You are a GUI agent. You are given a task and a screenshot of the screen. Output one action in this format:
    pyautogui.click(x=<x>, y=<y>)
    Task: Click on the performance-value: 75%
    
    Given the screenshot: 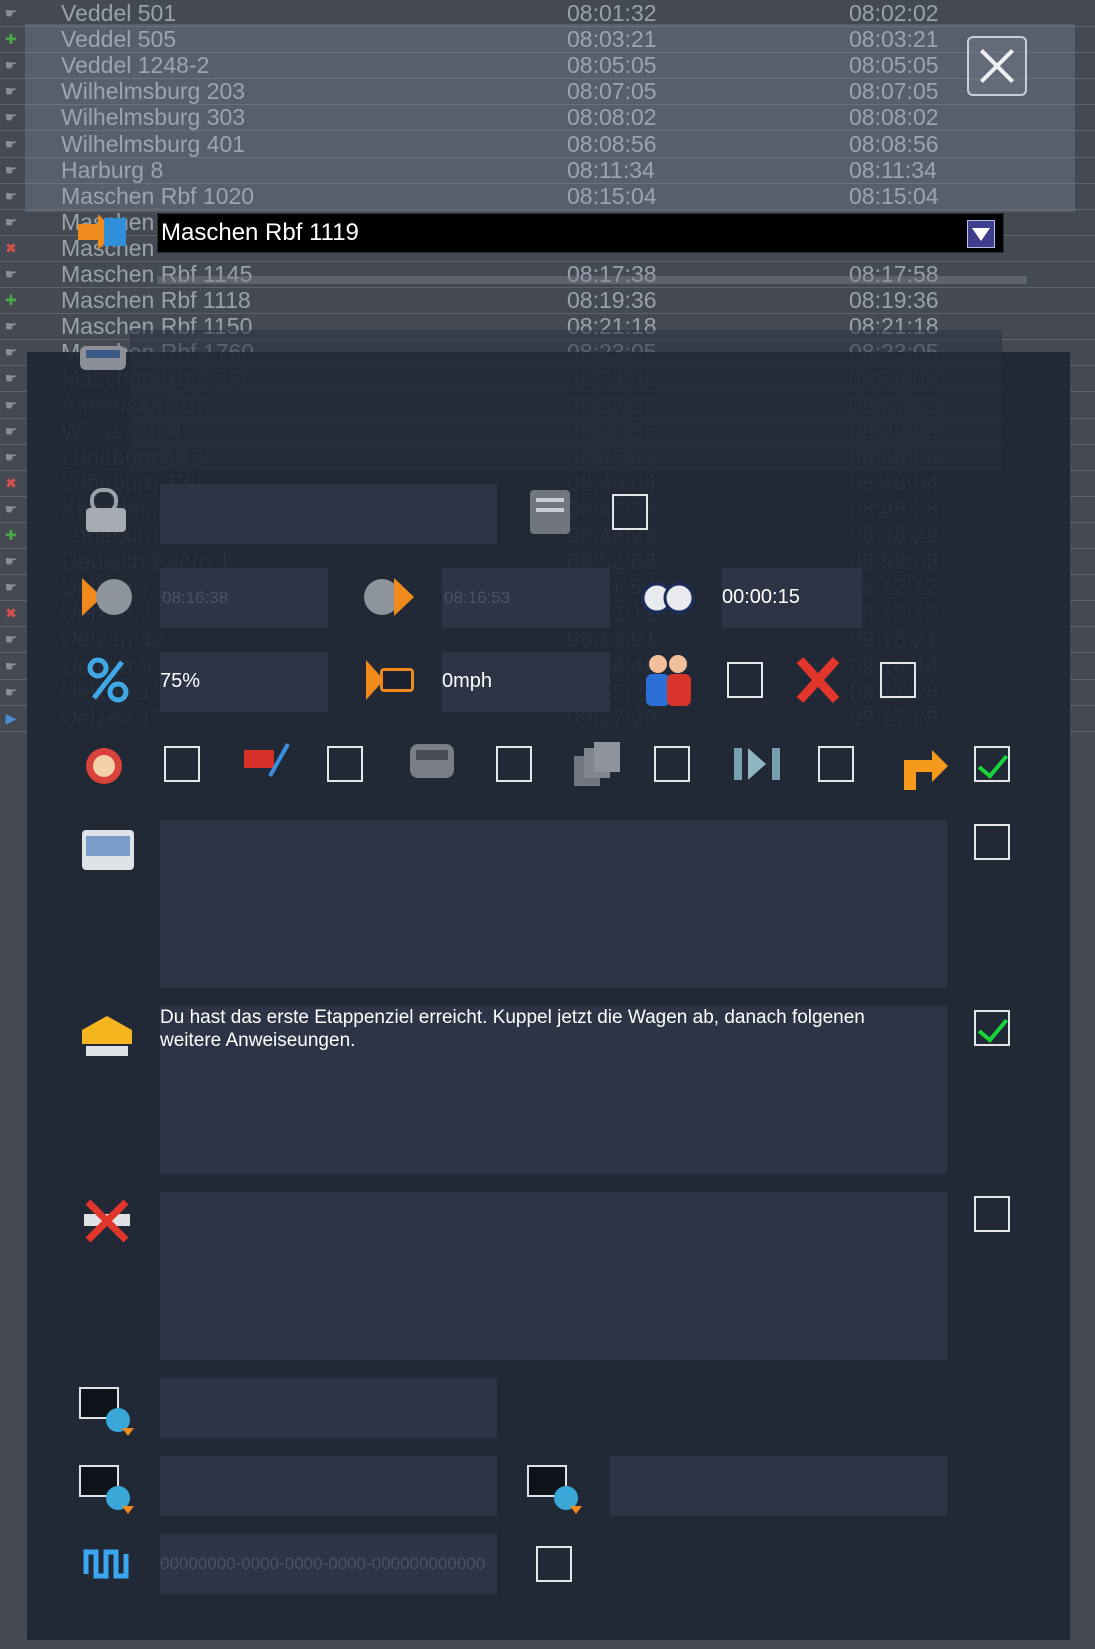 What is the action you would take?
    pyautogui.click(x=180, y=681)
    